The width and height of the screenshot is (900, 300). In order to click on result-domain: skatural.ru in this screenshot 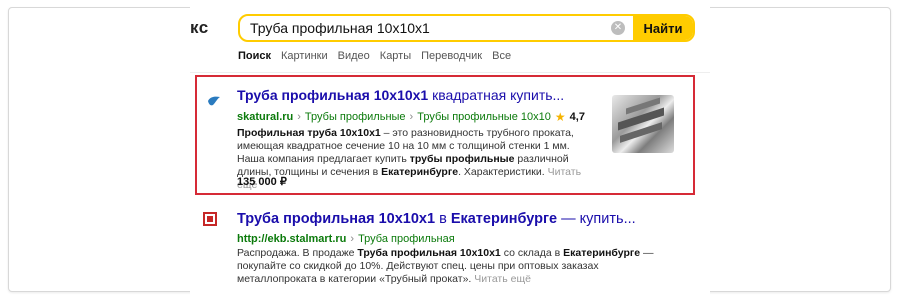, I will do `click(265, 117)`.